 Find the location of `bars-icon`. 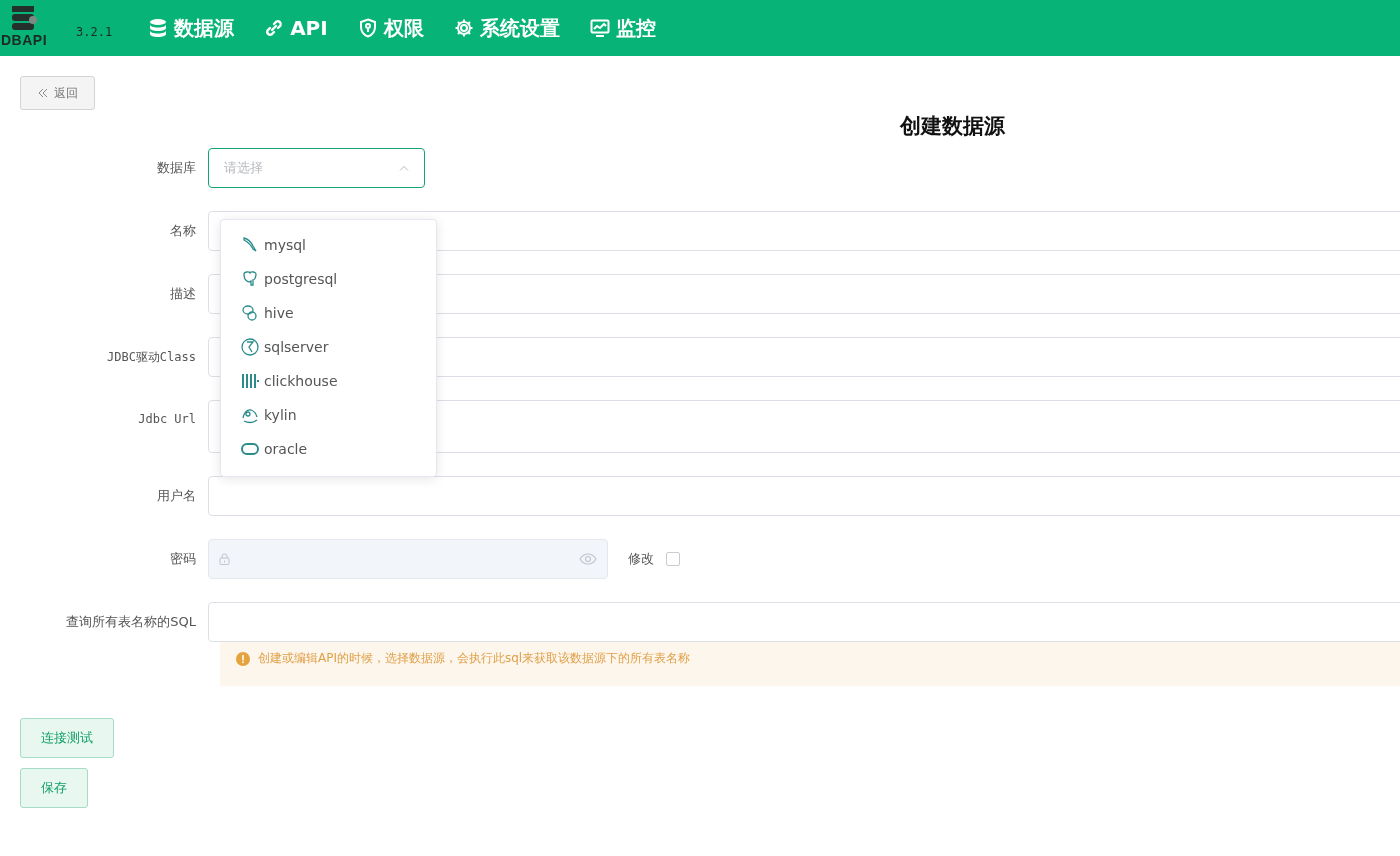

bars-icon is located at coordinates (250, 381).